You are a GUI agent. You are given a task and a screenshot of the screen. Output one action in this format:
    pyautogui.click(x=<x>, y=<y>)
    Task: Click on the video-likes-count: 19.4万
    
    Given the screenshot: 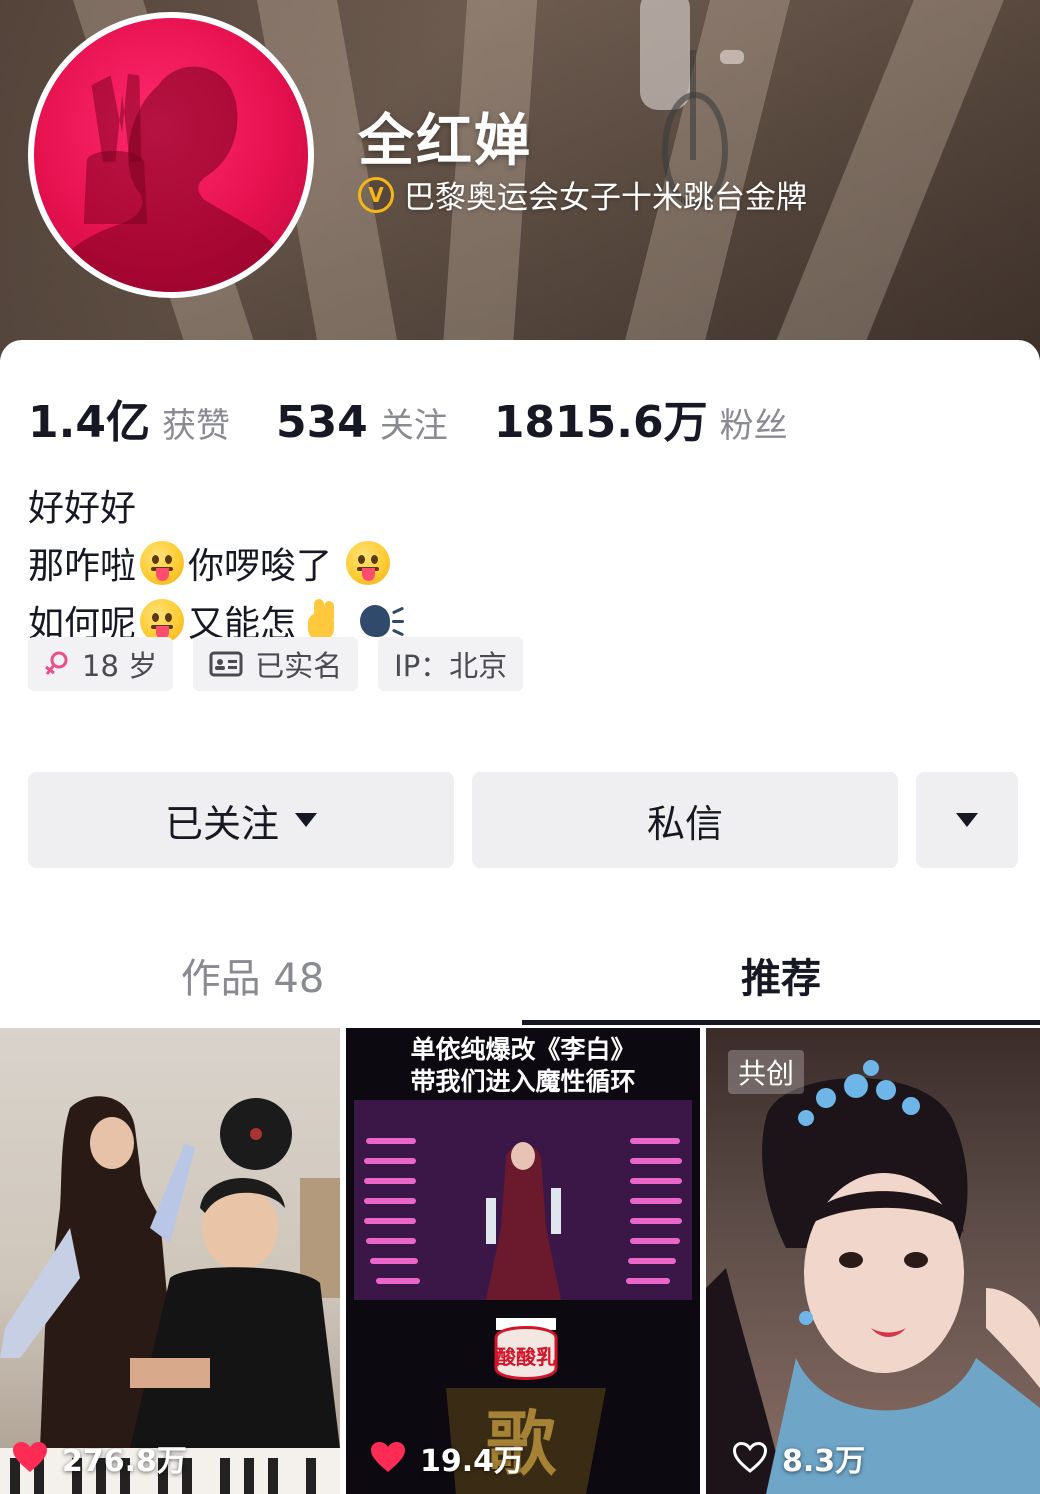 What is the action you would take?
    pyautogui.click(x=472, y=1461)
    